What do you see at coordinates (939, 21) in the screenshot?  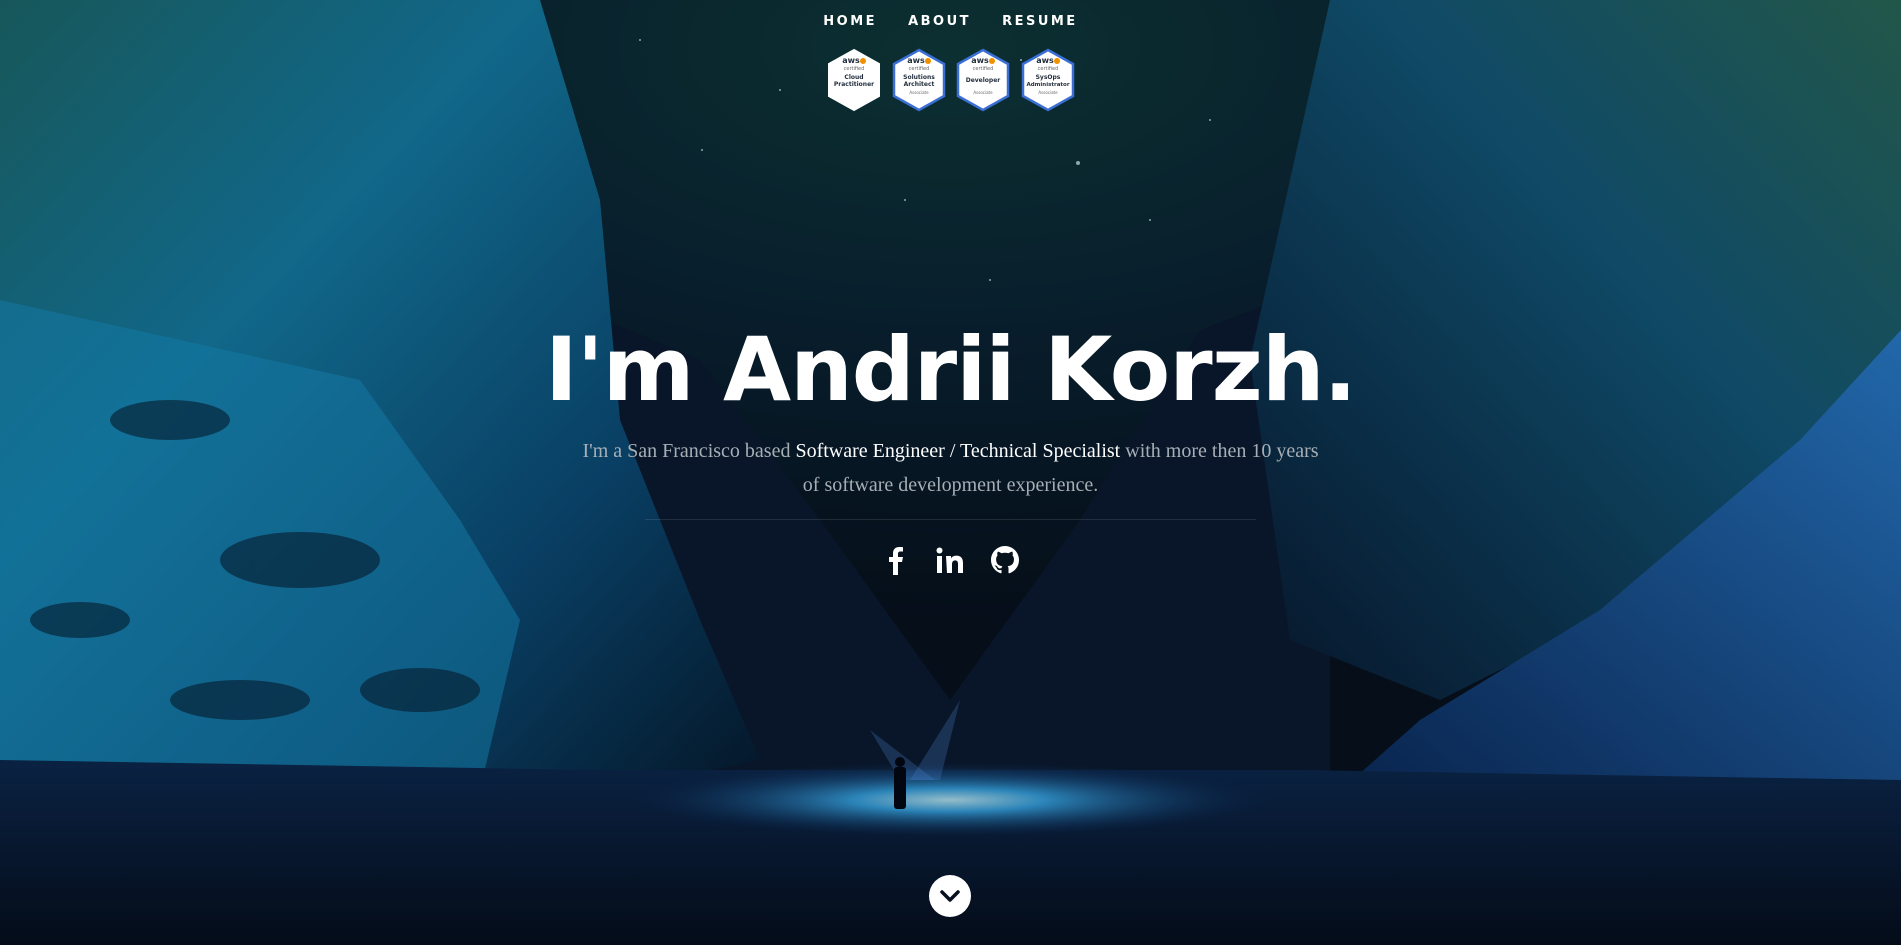 I see `nav-about-link: ABOUT` at bounding box center [939, 21].